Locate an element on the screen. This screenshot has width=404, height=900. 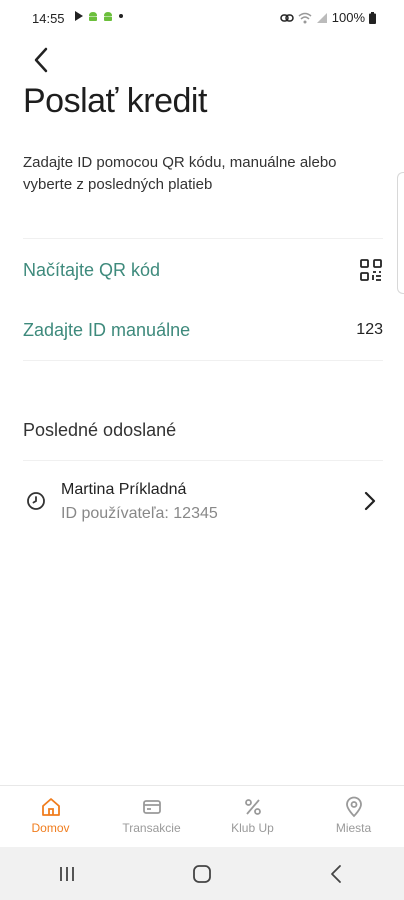
recipient-name: Martina Príkladná is located at coordinates (124, 489).